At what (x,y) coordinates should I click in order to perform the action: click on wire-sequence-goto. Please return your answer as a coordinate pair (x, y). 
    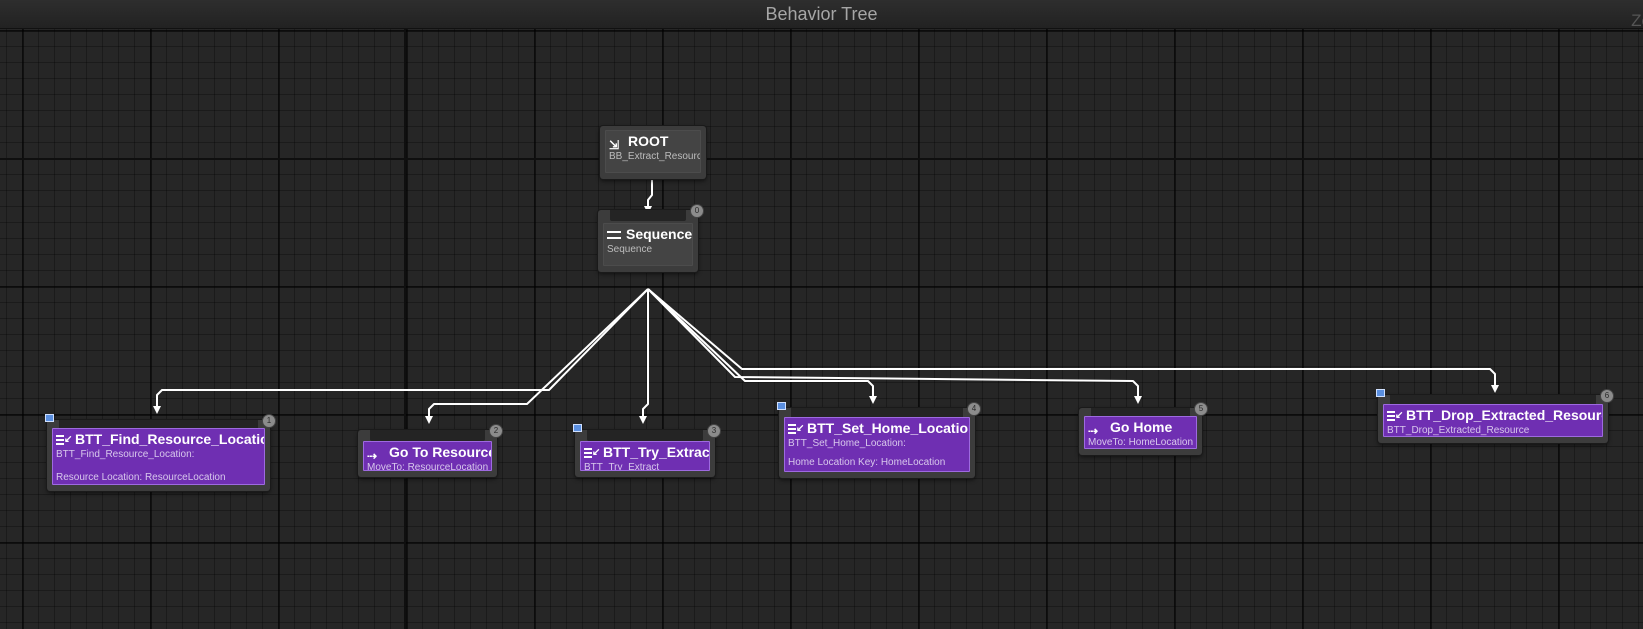
    Looking at the image, I should click on (537, 356).